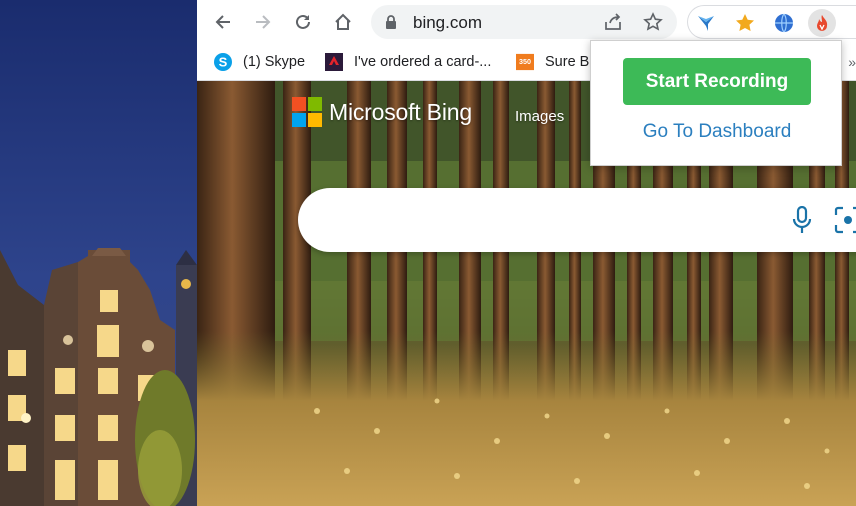 This screenshot has width=856, height=506. I want to click on lightning-bolt-extension-icon, so click(706, 23).